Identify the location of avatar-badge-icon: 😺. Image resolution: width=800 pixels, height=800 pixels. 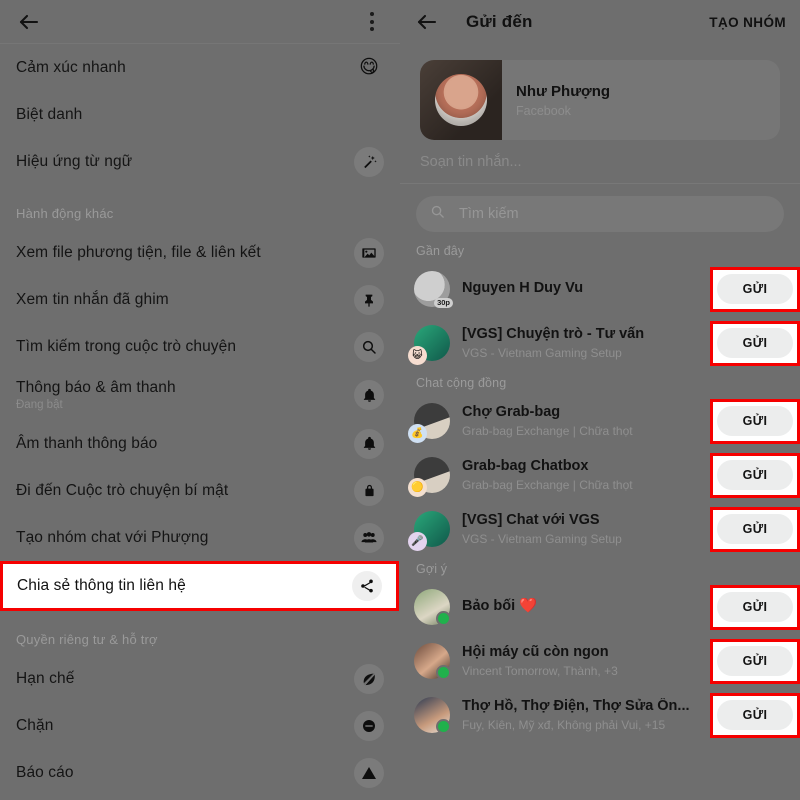
(417, 355).